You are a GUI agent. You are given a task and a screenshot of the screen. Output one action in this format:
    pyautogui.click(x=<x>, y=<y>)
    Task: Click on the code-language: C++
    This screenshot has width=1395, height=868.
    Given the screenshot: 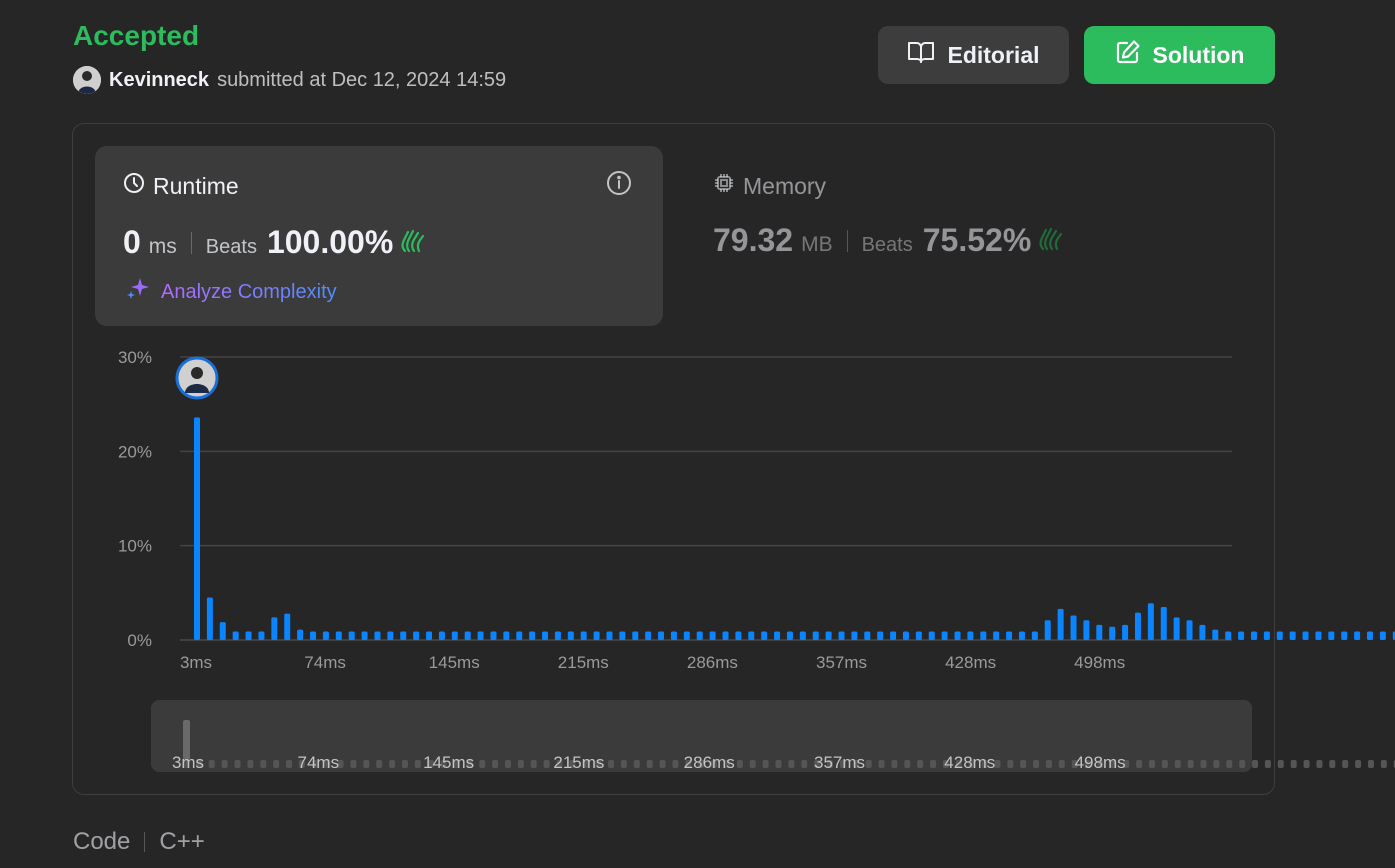 What is the action you would take?
    pyautogui.click(x=181, y=842)
    